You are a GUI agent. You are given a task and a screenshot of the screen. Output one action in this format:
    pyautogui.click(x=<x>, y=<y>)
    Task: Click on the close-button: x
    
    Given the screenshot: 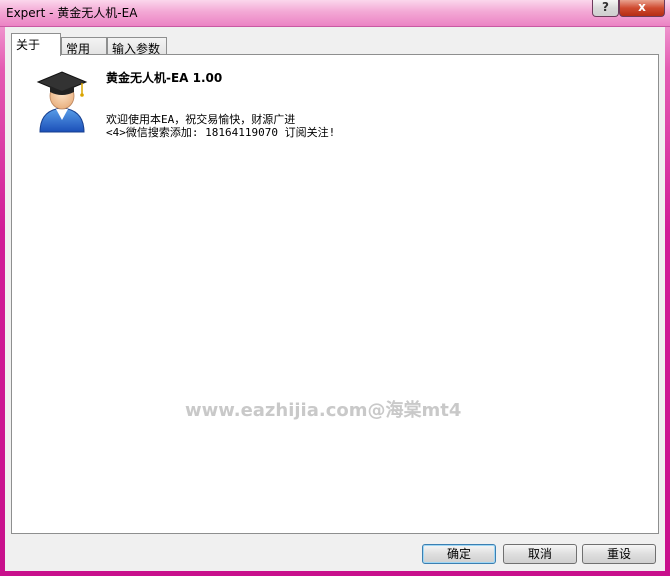 What is the action you would take?
    pyautogui.click(x=642, y=8)
    